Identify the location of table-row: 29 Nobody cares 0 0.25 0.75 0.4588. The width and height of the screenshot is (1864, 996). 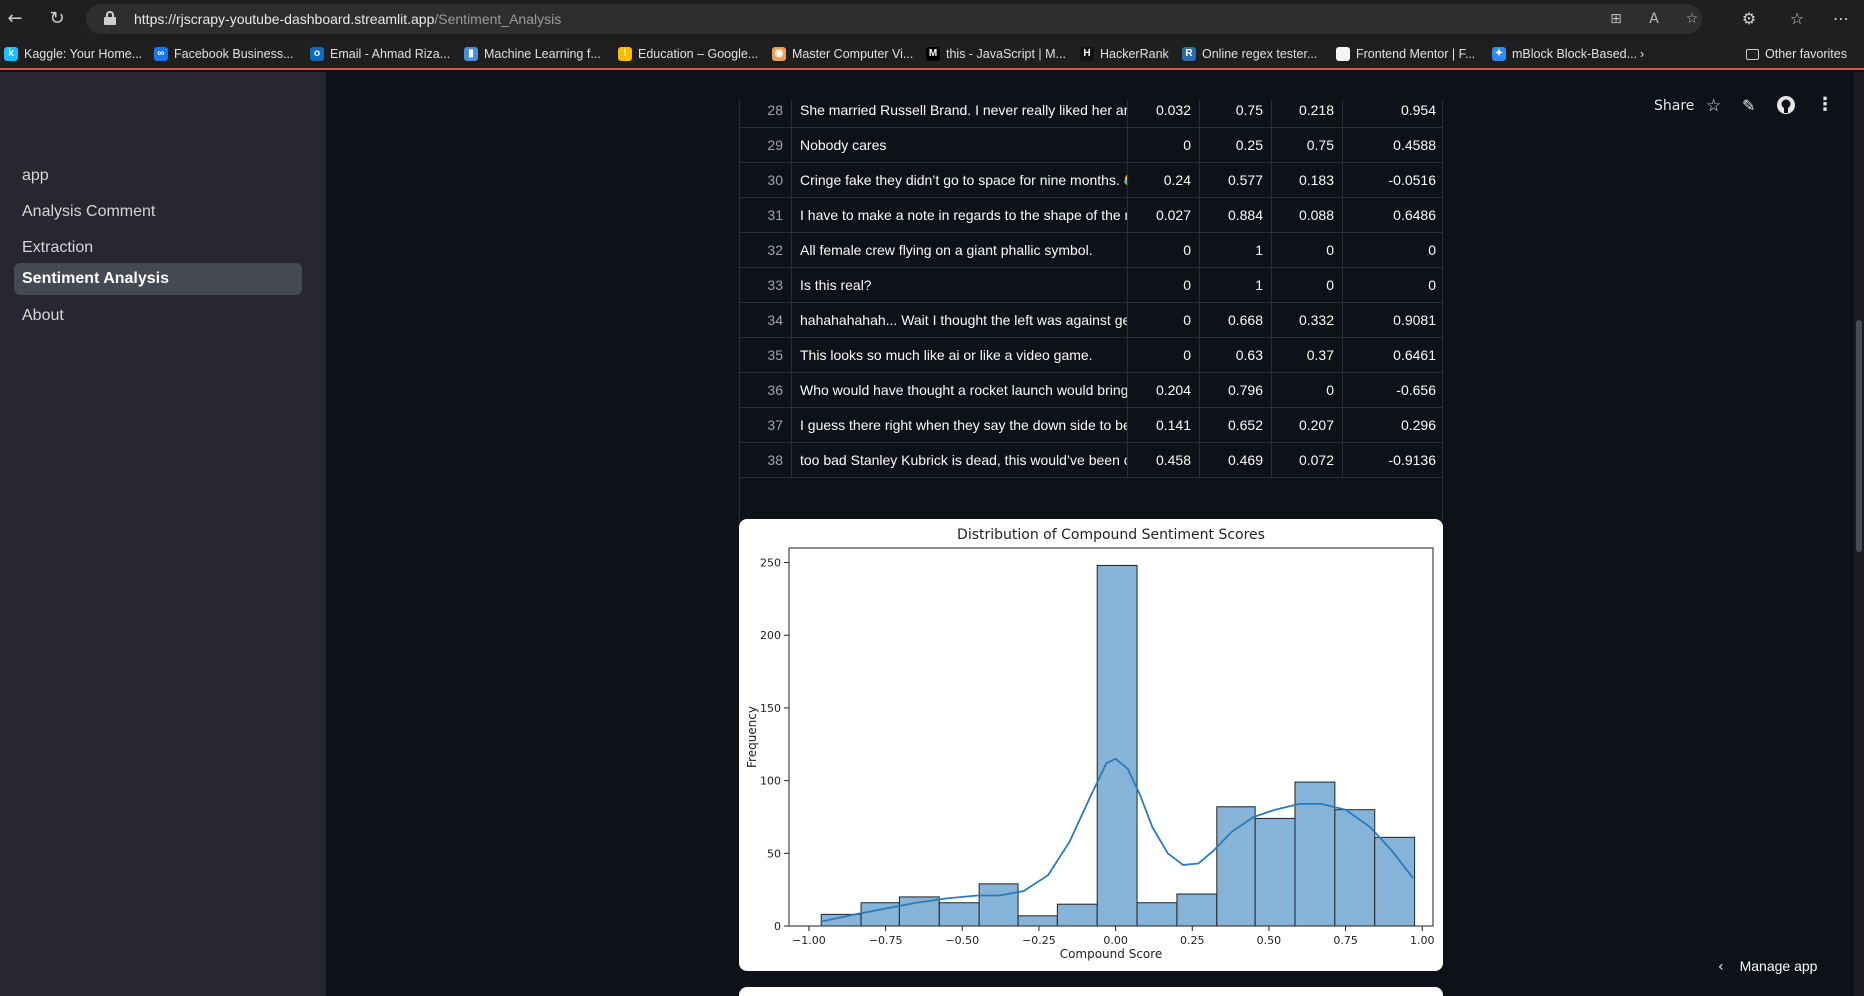
(1091, 145).